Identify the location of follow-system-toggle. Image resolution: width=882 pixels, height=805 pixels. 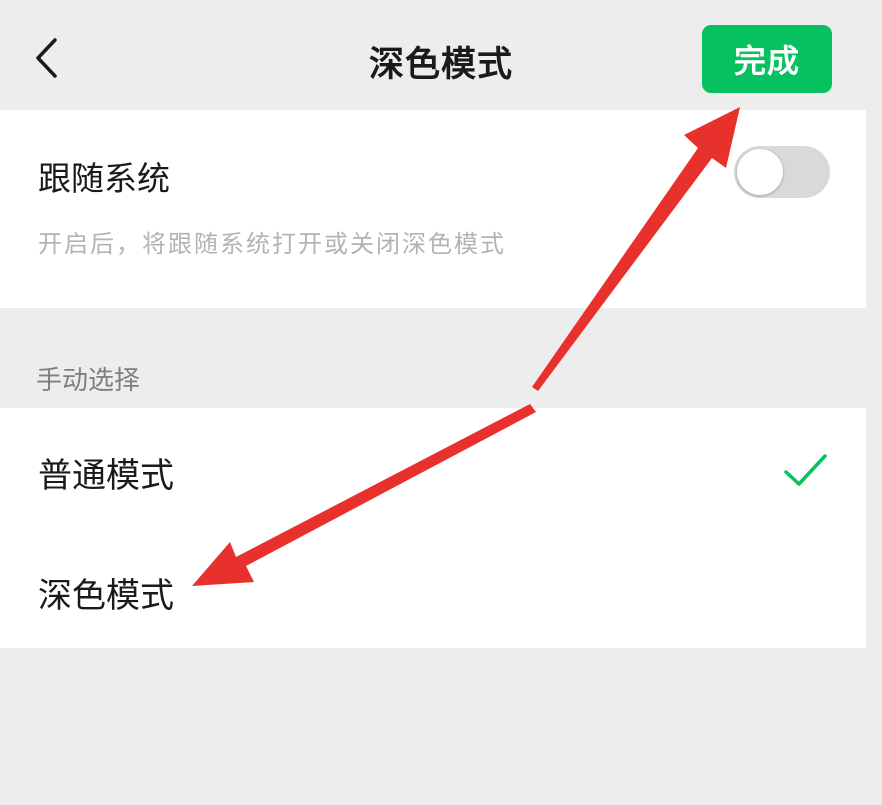
(782, 172).